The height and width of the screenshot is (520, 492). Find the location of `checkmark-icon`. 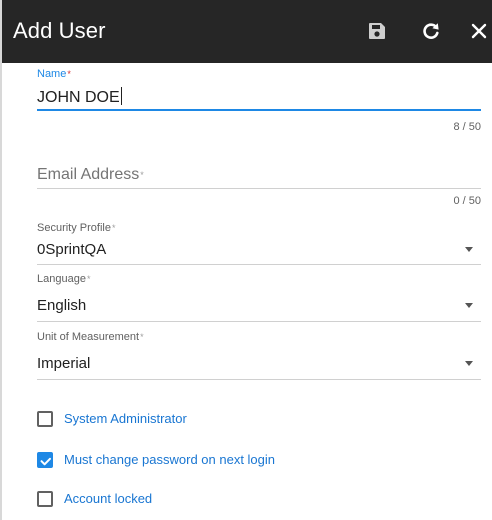

checkmark-icon is located at coordinates (45, 461).